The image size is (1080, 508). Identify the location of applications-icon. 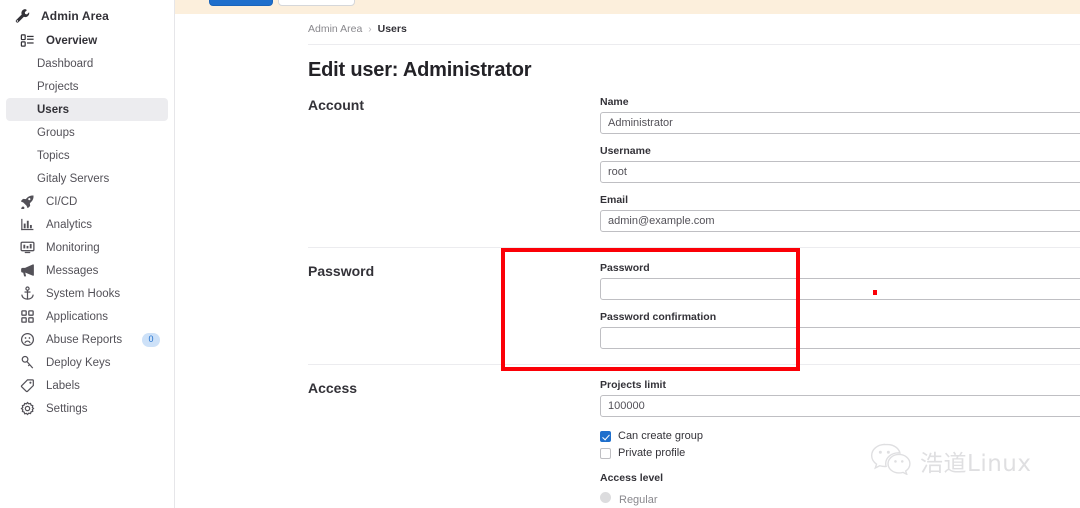
(27, 316).